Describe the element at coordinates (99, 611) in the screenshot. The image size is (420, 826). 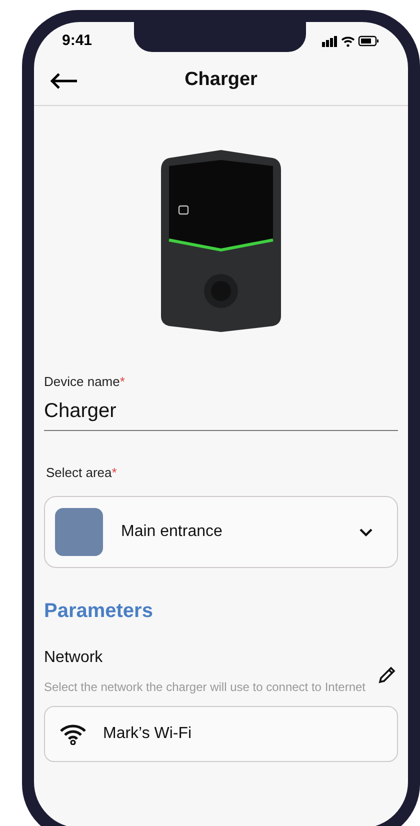
I see `section-title: Parameters` at that location.